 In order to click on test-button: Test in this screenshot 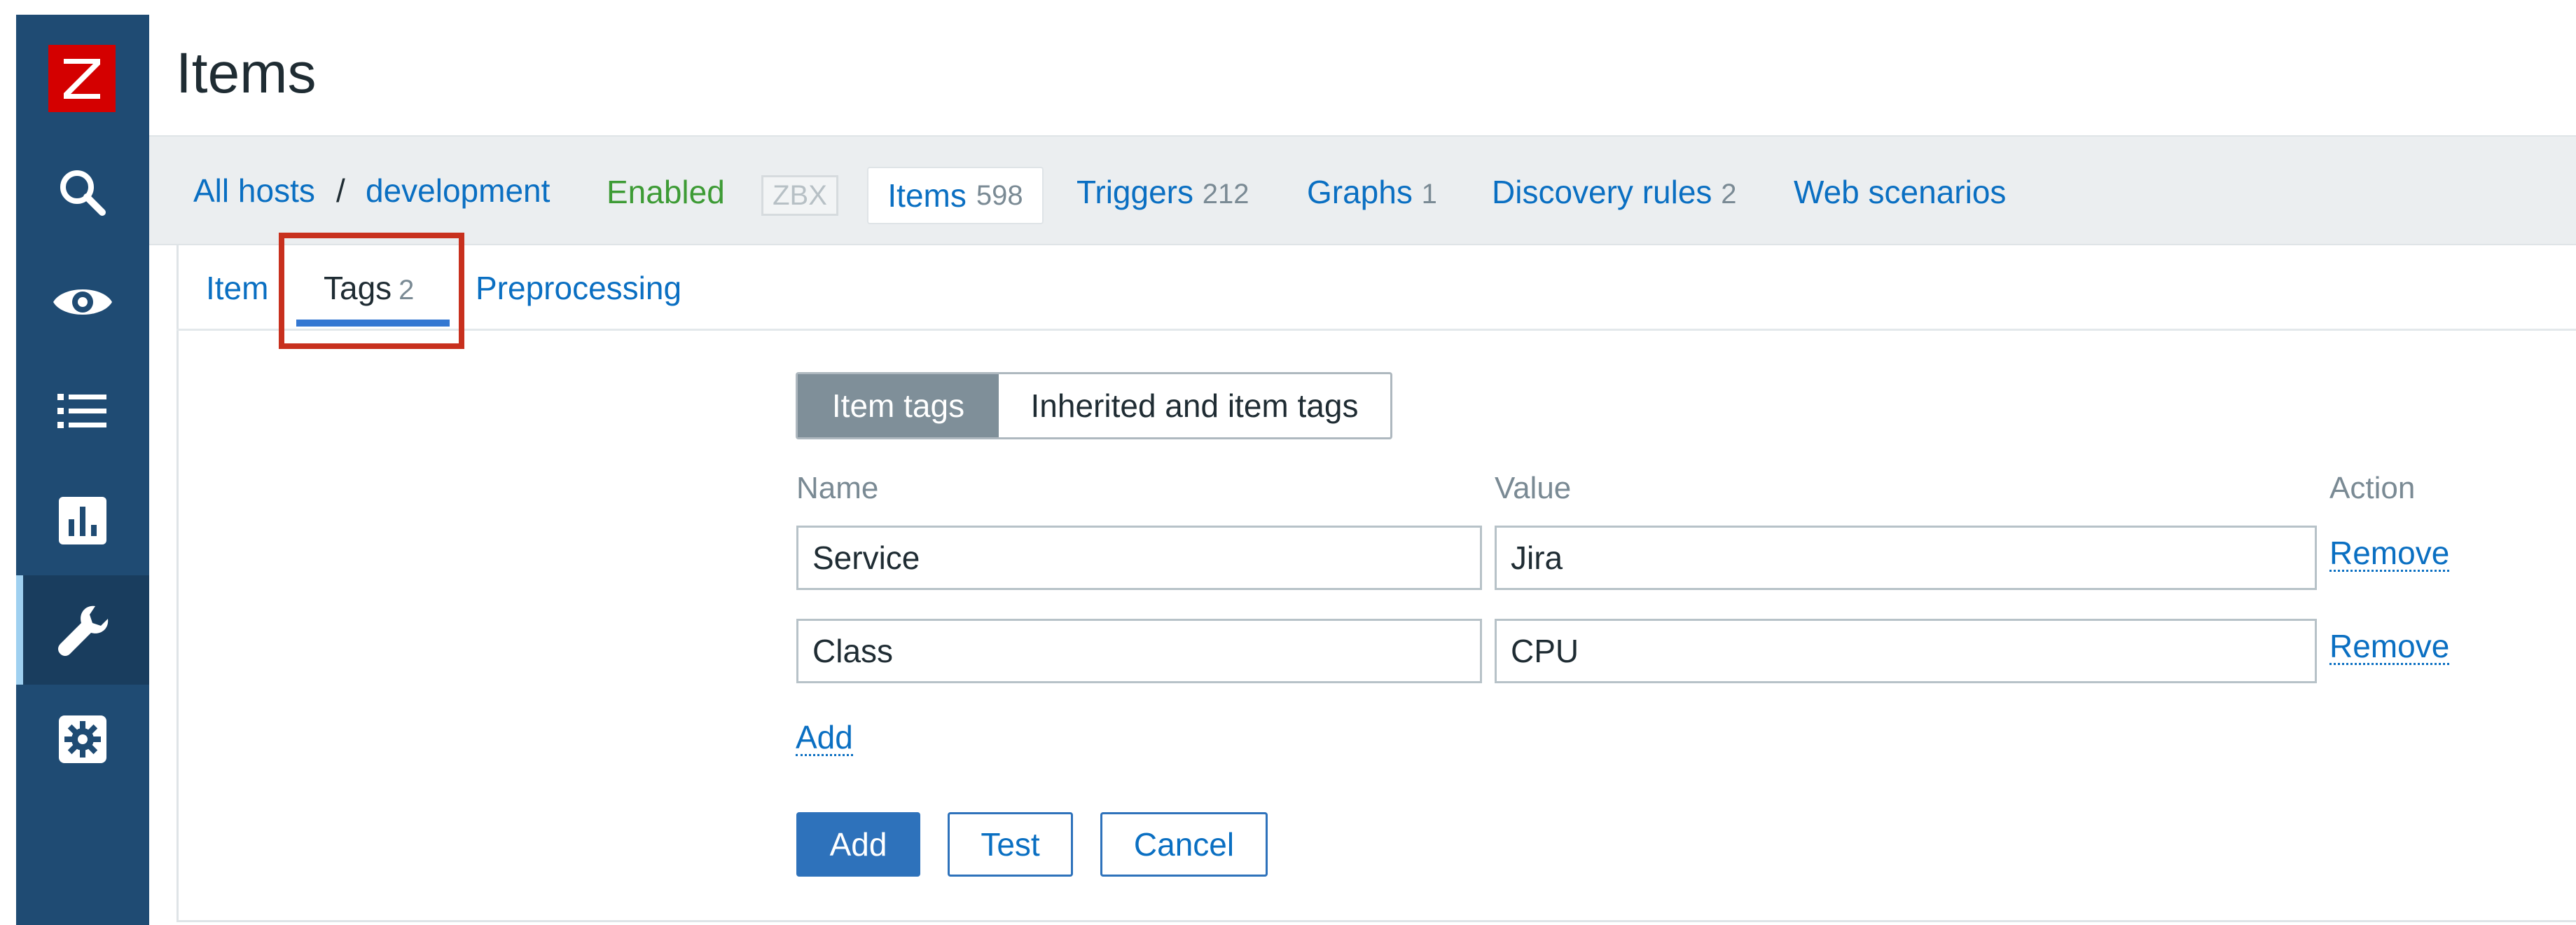, I will do `click(1010, 845)`.